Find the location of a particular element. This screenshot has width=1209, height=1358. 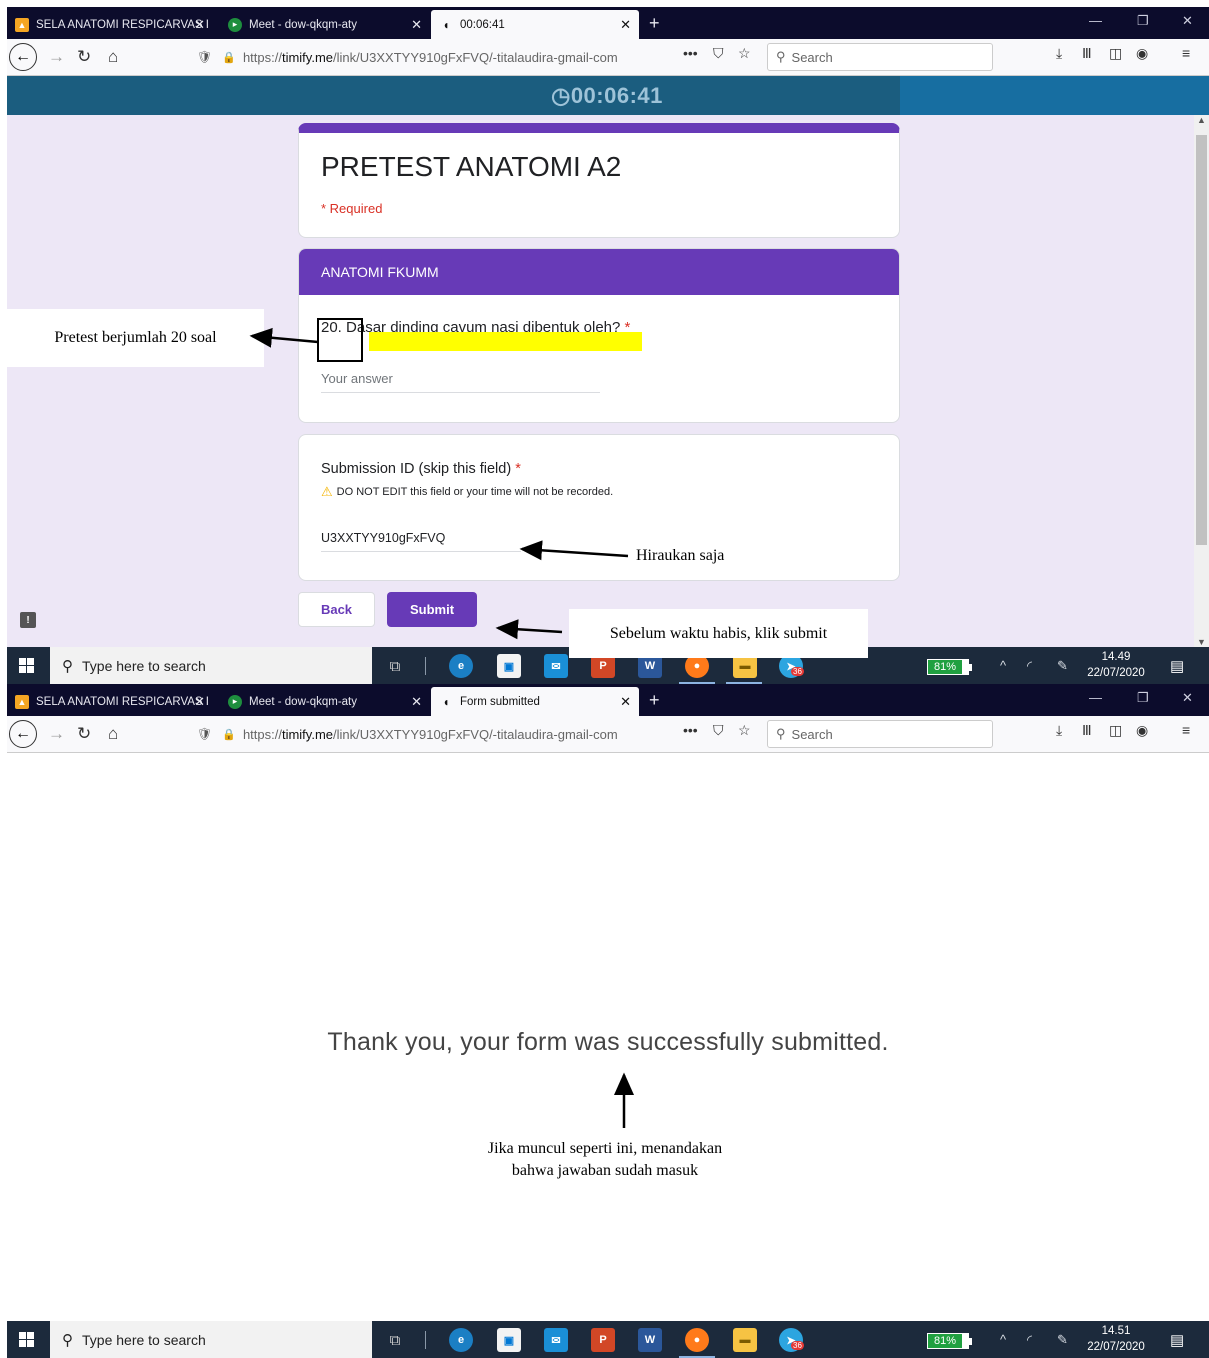

arrow-to-submit is located at coordinates (529, 629).